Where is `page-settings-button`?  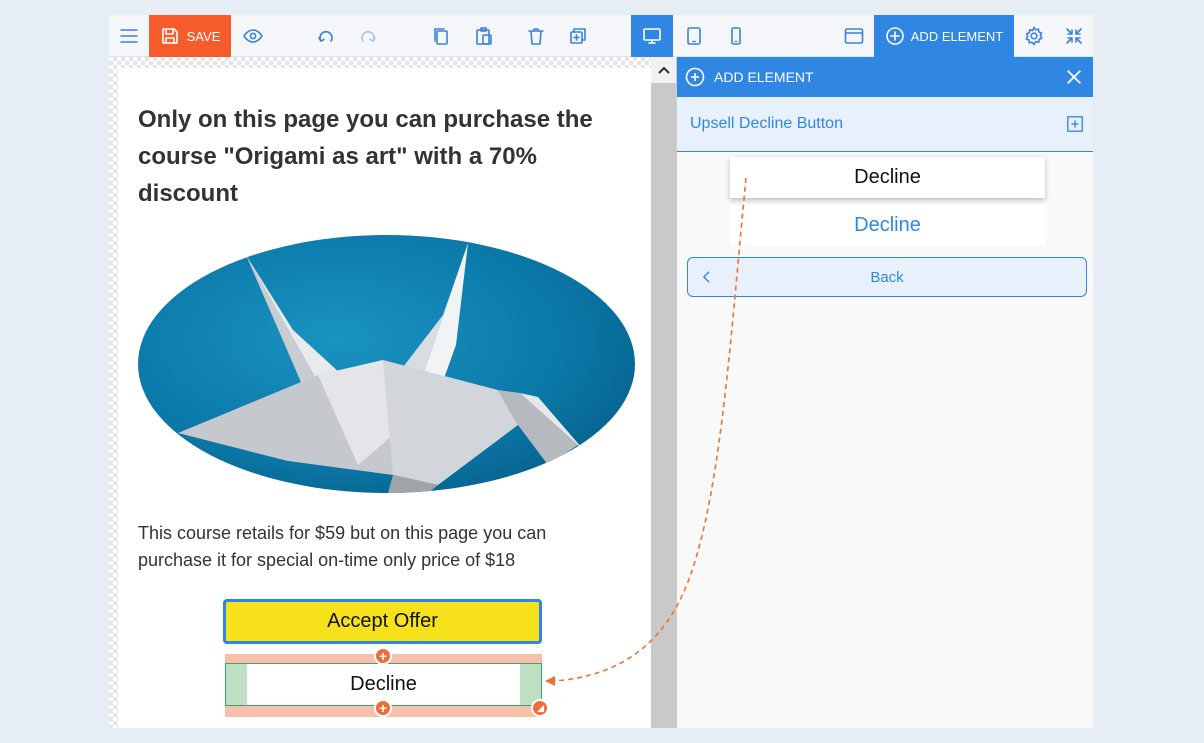 page-settings-button is located at coordinates (854, 36).